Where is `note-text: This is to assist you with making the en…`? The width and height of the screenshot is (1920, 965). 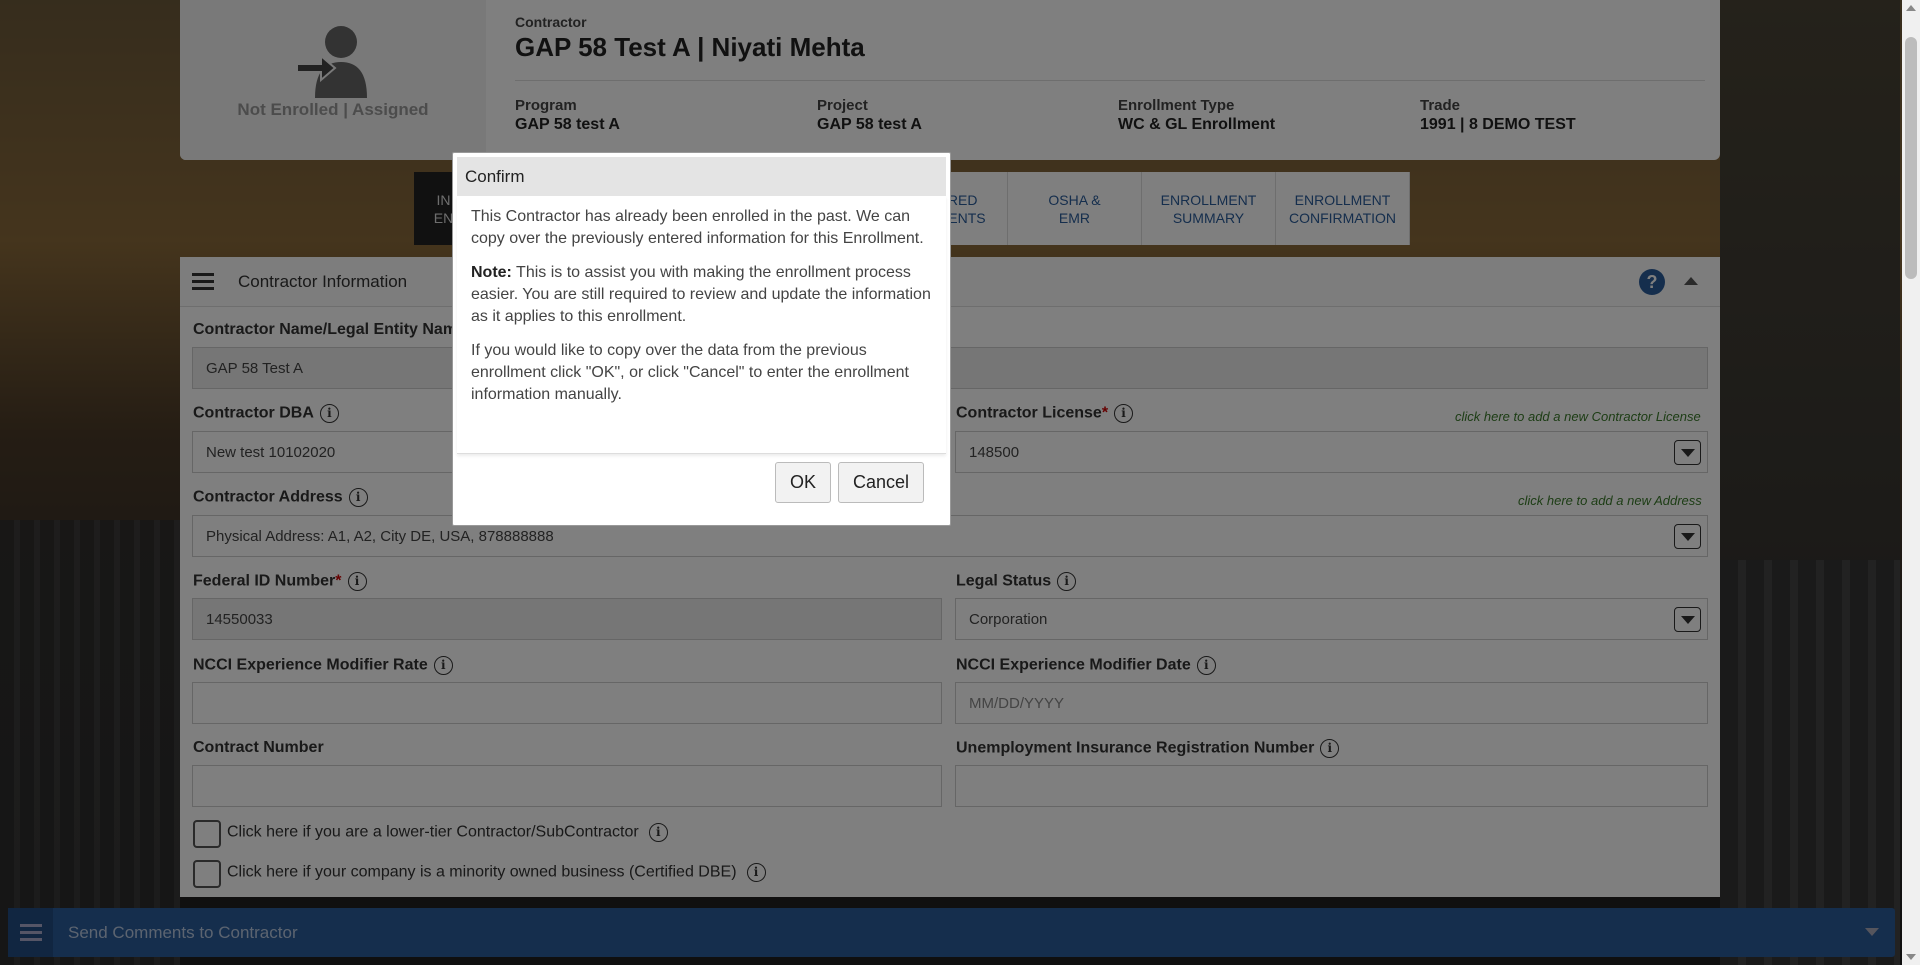 note-text: This is to assist you with making the en… is located at coordinates (701, 294).